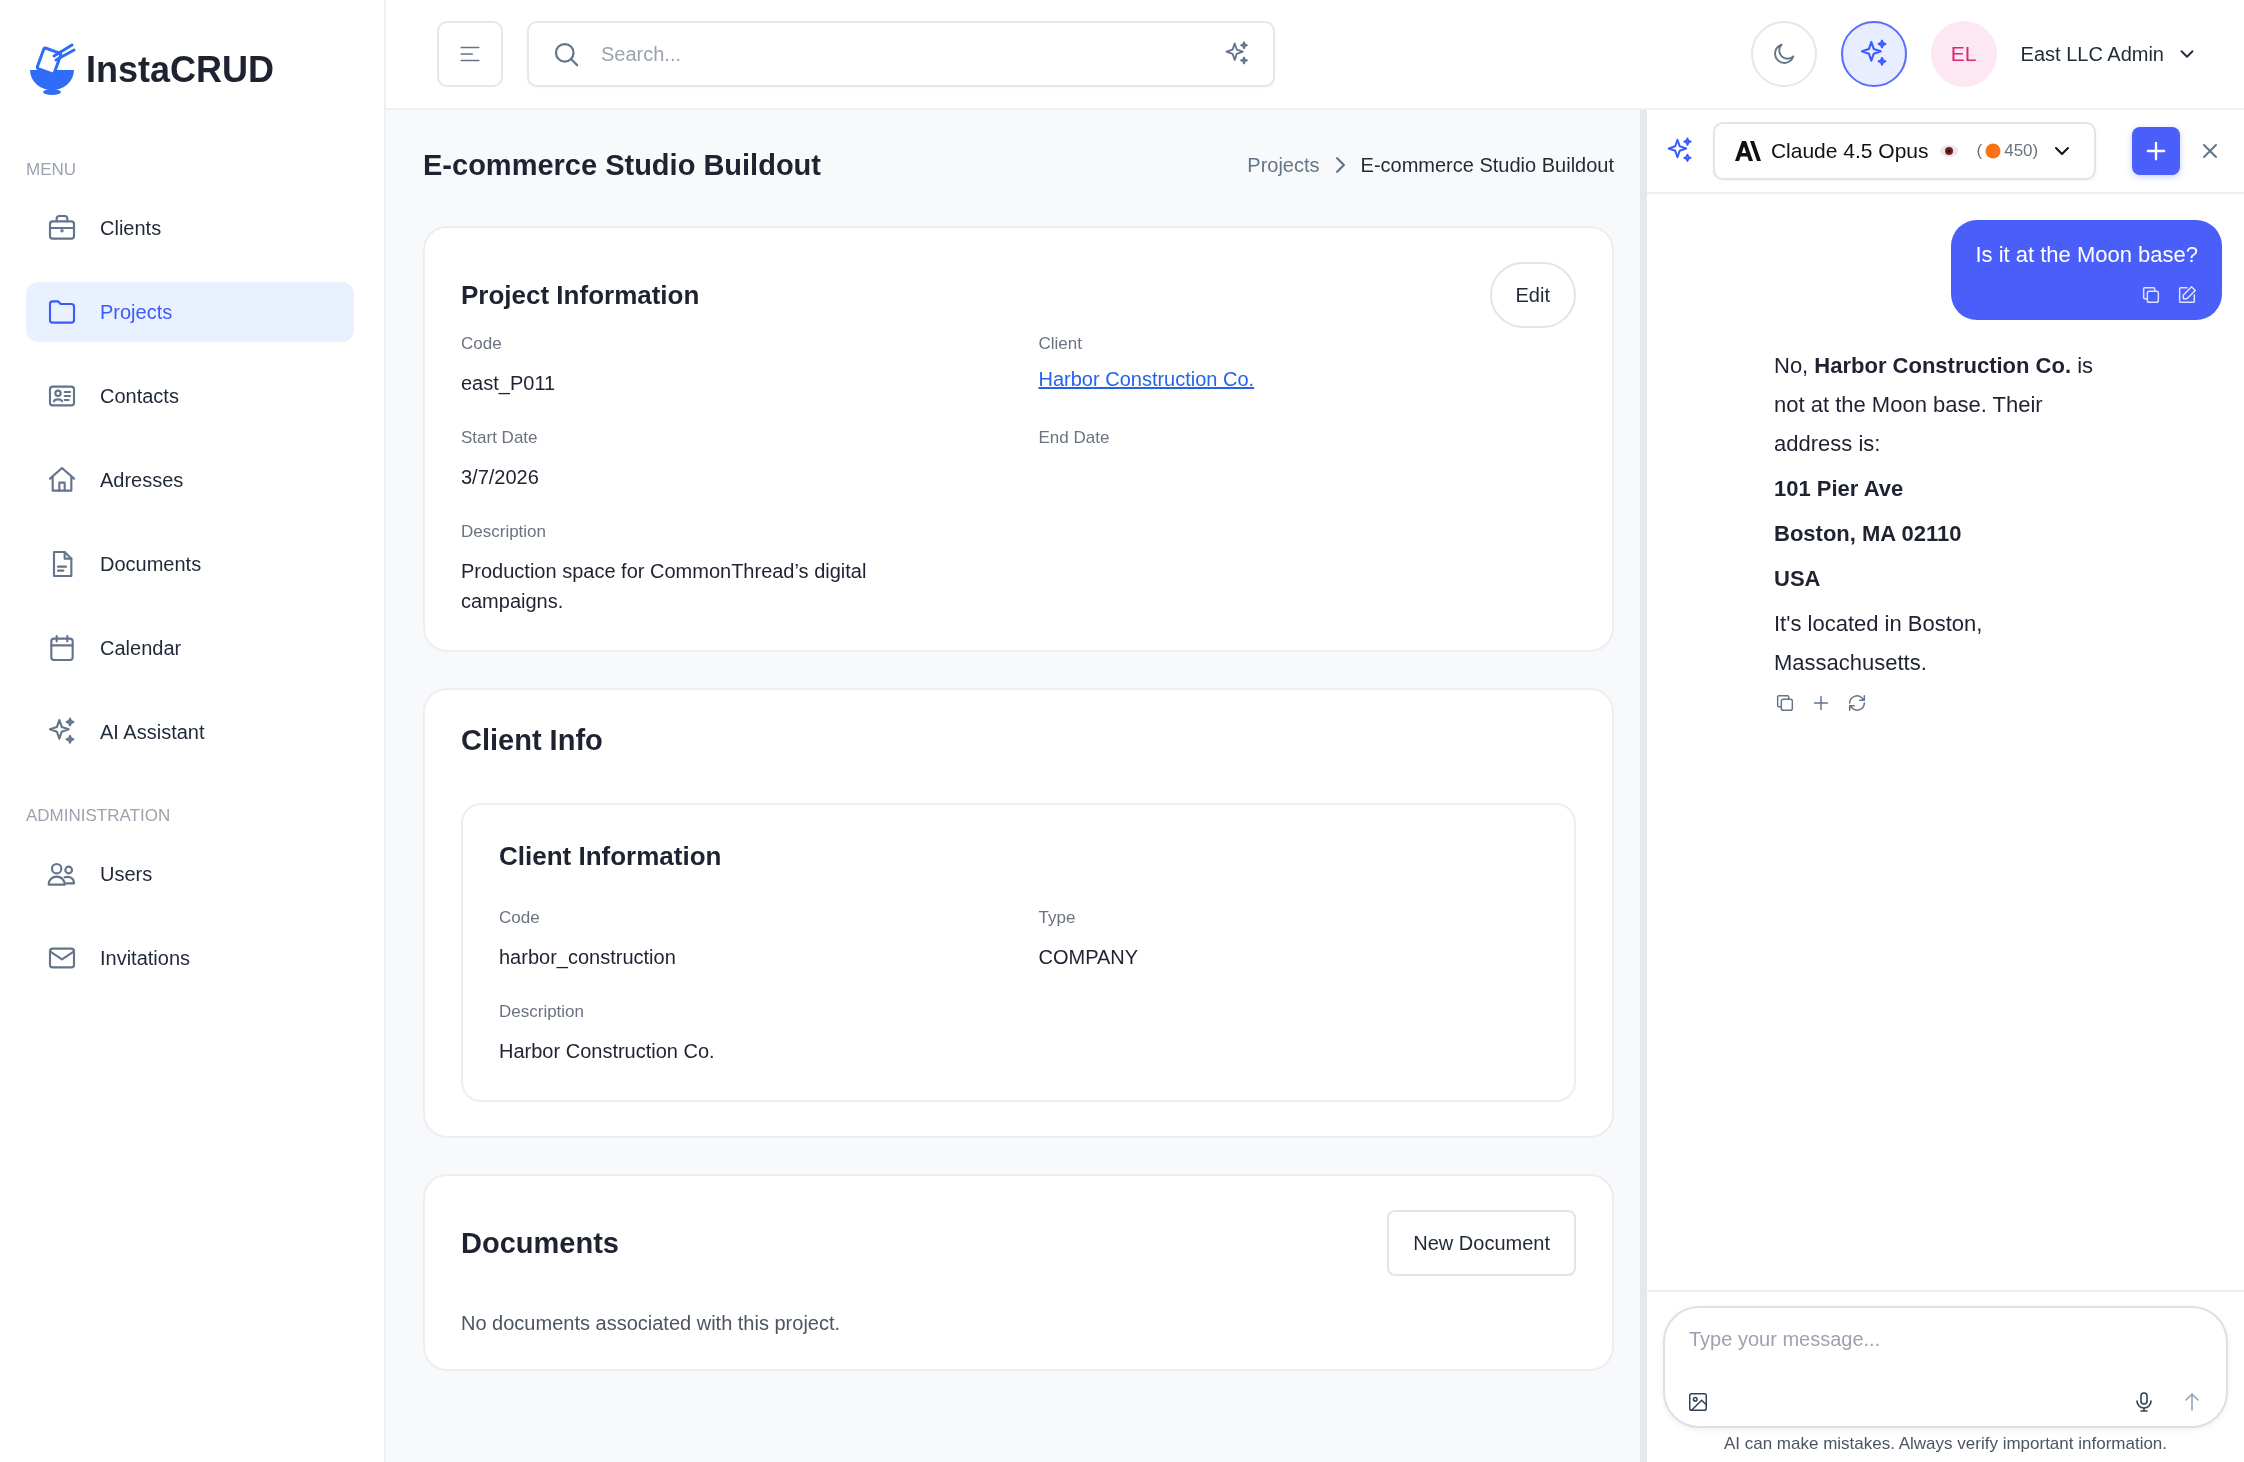 Image resolution: width=2244 pixels, height=1462 pixels. I want to click on field-label: Client, so click(1060, 344).